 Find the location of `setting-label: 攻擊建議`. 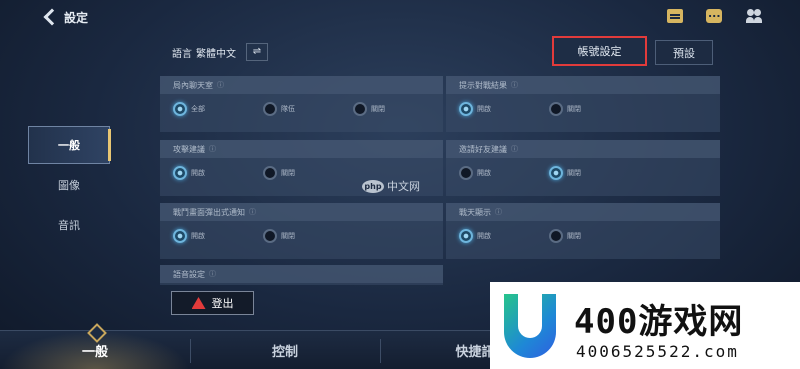

setting-label: 攻擊建議 is located at coordinates (189, 149).